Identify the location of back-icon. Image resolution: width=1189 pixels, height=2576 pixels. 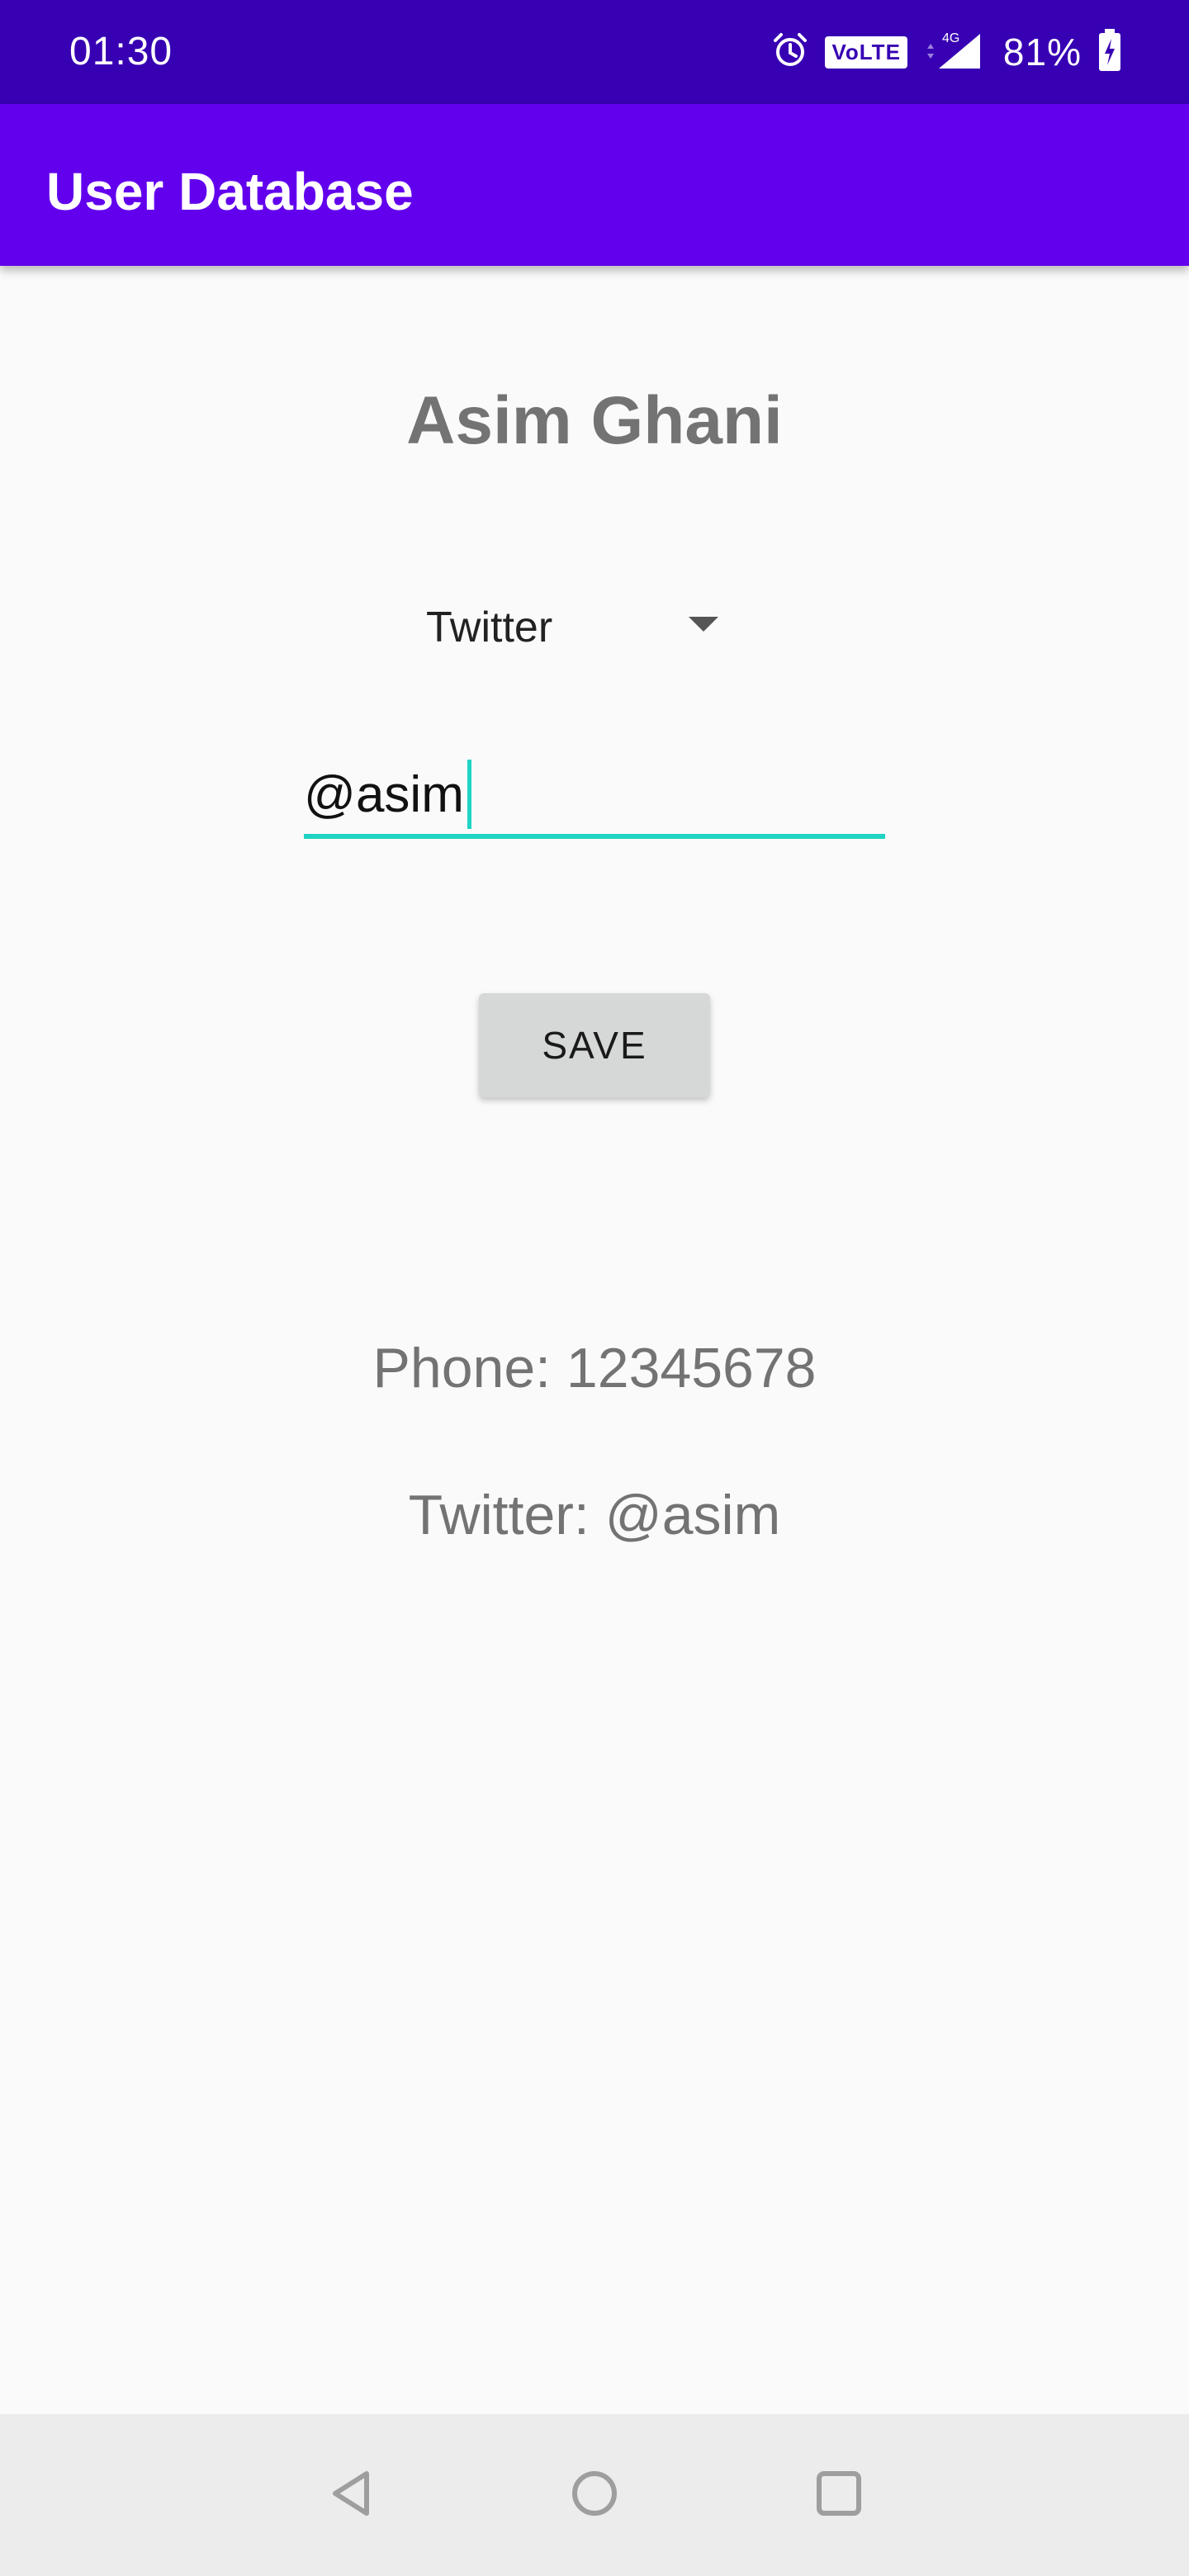
(351, 2495).